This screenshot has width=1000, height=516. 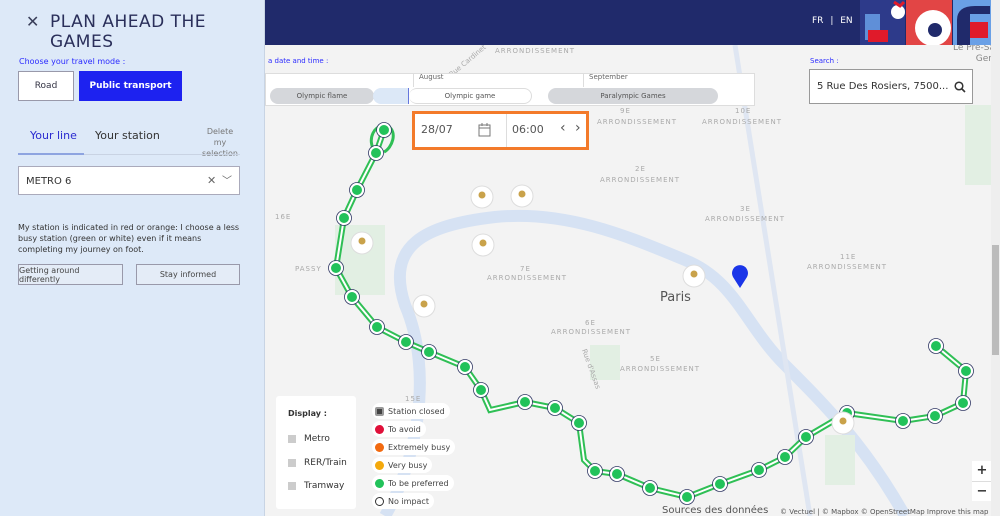 I want to click on legend-item: Station closed, so click(x=411, y=411).